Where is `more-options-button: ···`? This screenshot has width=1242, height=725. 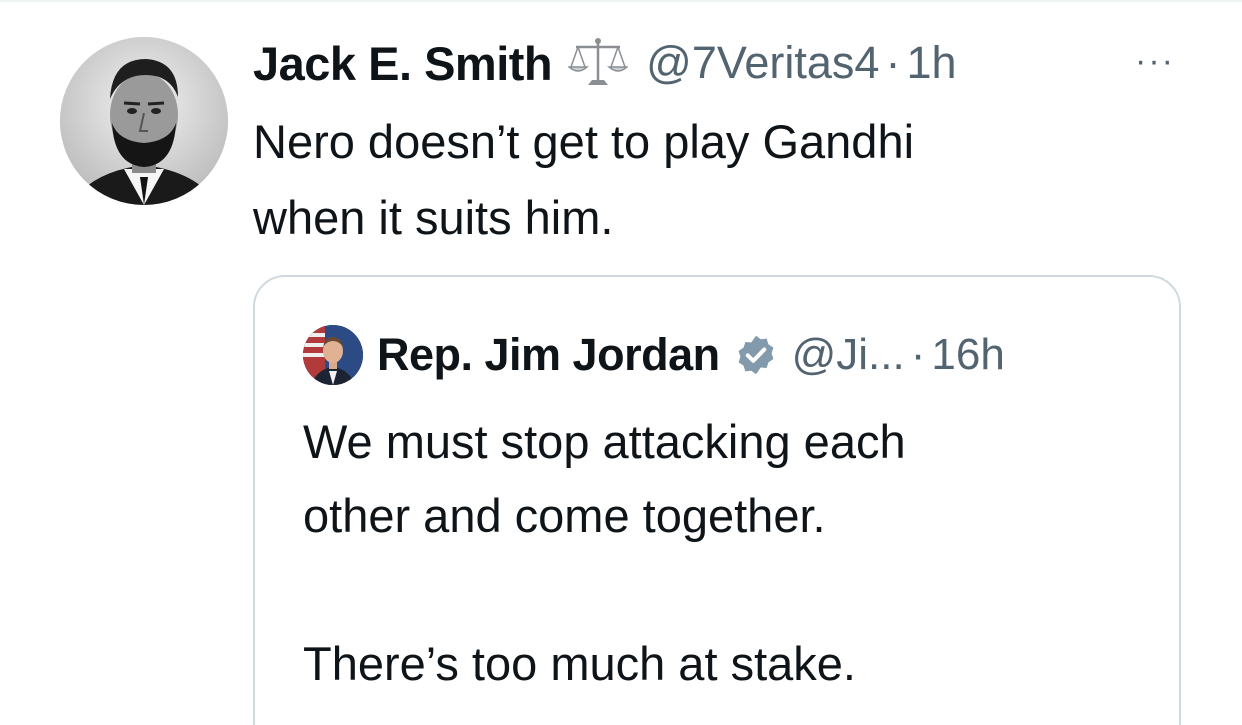 more-options-button: ··· is located at coordinates (1155, 61).